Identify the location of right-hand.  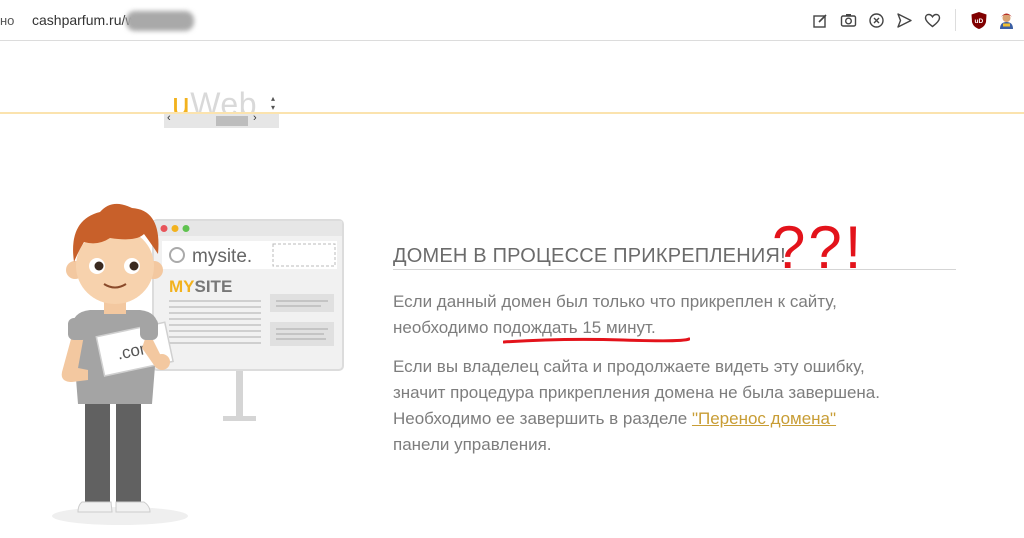
(162, 362).